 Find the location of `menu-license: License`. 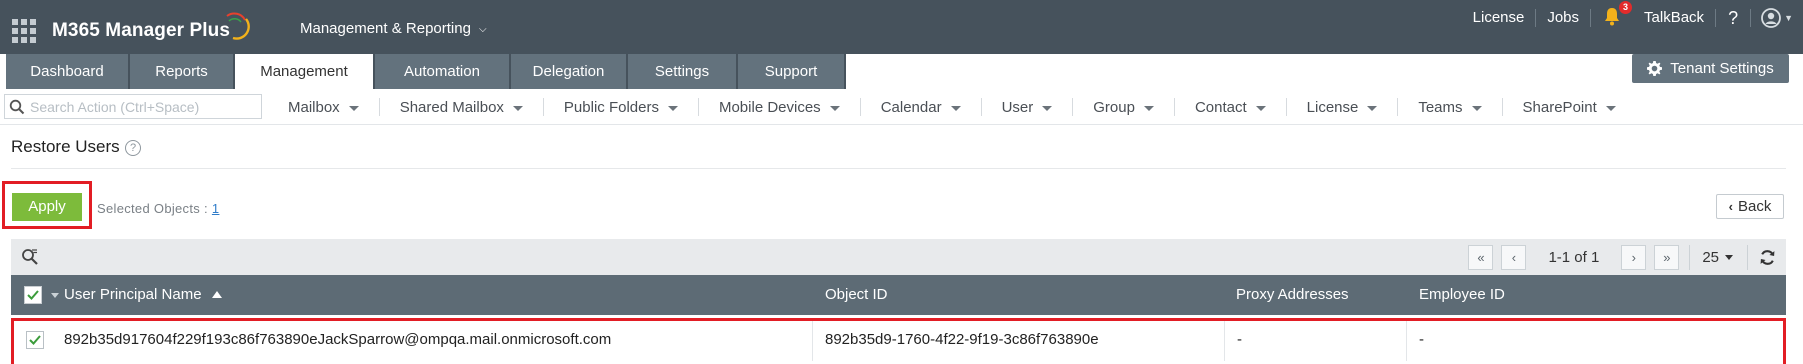

menu-license: License is located at coordinates (1343, 107).